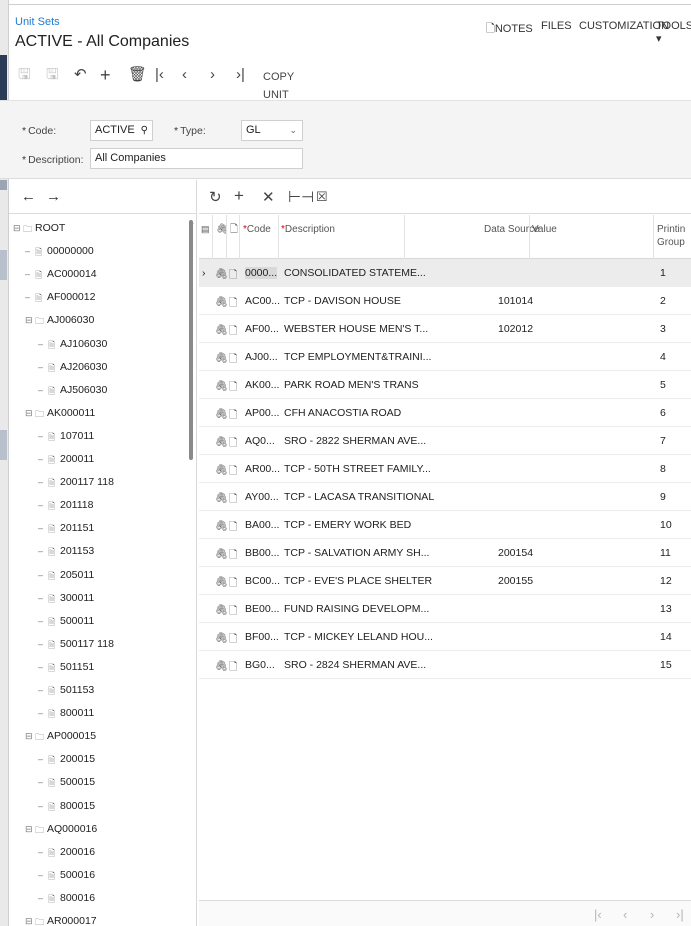  What do you see at coordinates (445, 385) in the screenshot?
I see `table-row: 🖇 🗋 AK00... PARK ROAD MEN'S TRANS 5` at bounding box center [445, 385].